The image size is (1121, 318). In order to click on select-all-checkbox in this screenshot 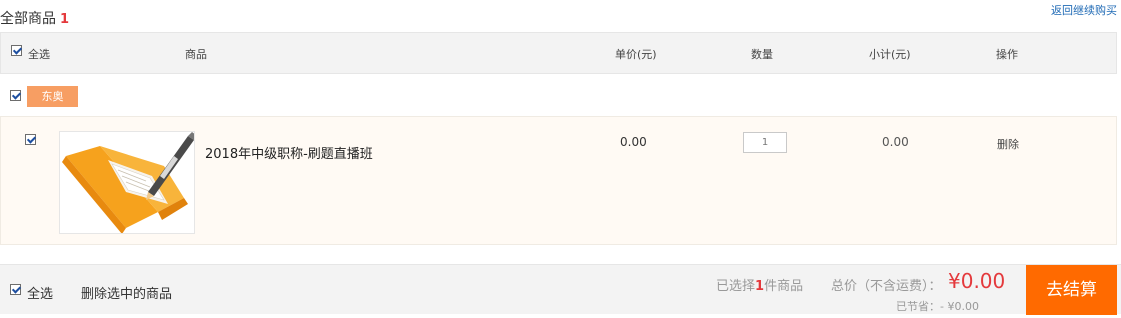, I will do `click(16, 50)`.